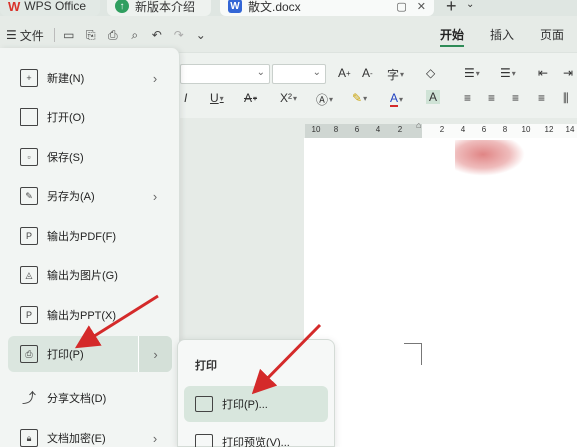 The image size is (577, 447). Describe the element at coordinates (324, 99) in the screenshot. I see `text-effect-icon: Ⓐ ▾` at that location.